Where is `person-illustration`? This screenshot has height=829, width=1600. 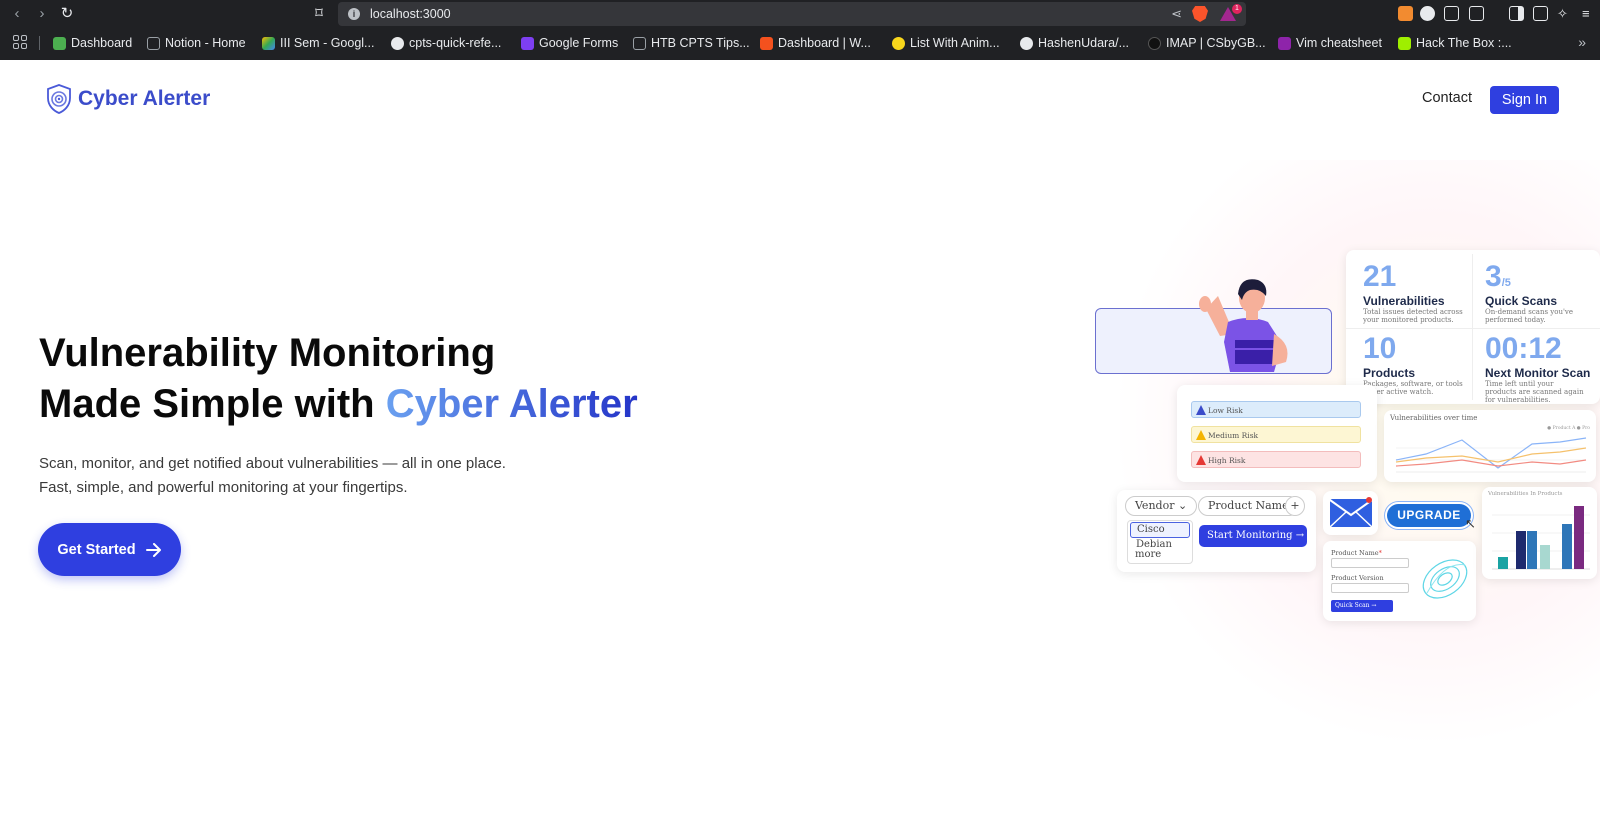
person-illustration is located at coordinates (1243, 325).